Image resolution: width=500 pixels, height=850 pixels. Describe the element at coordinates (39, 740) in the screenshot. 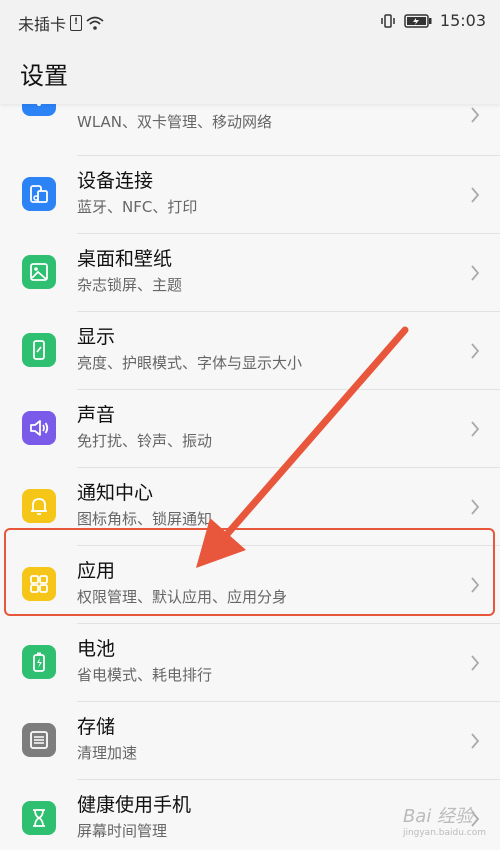

I see `storage-icon` at that location.